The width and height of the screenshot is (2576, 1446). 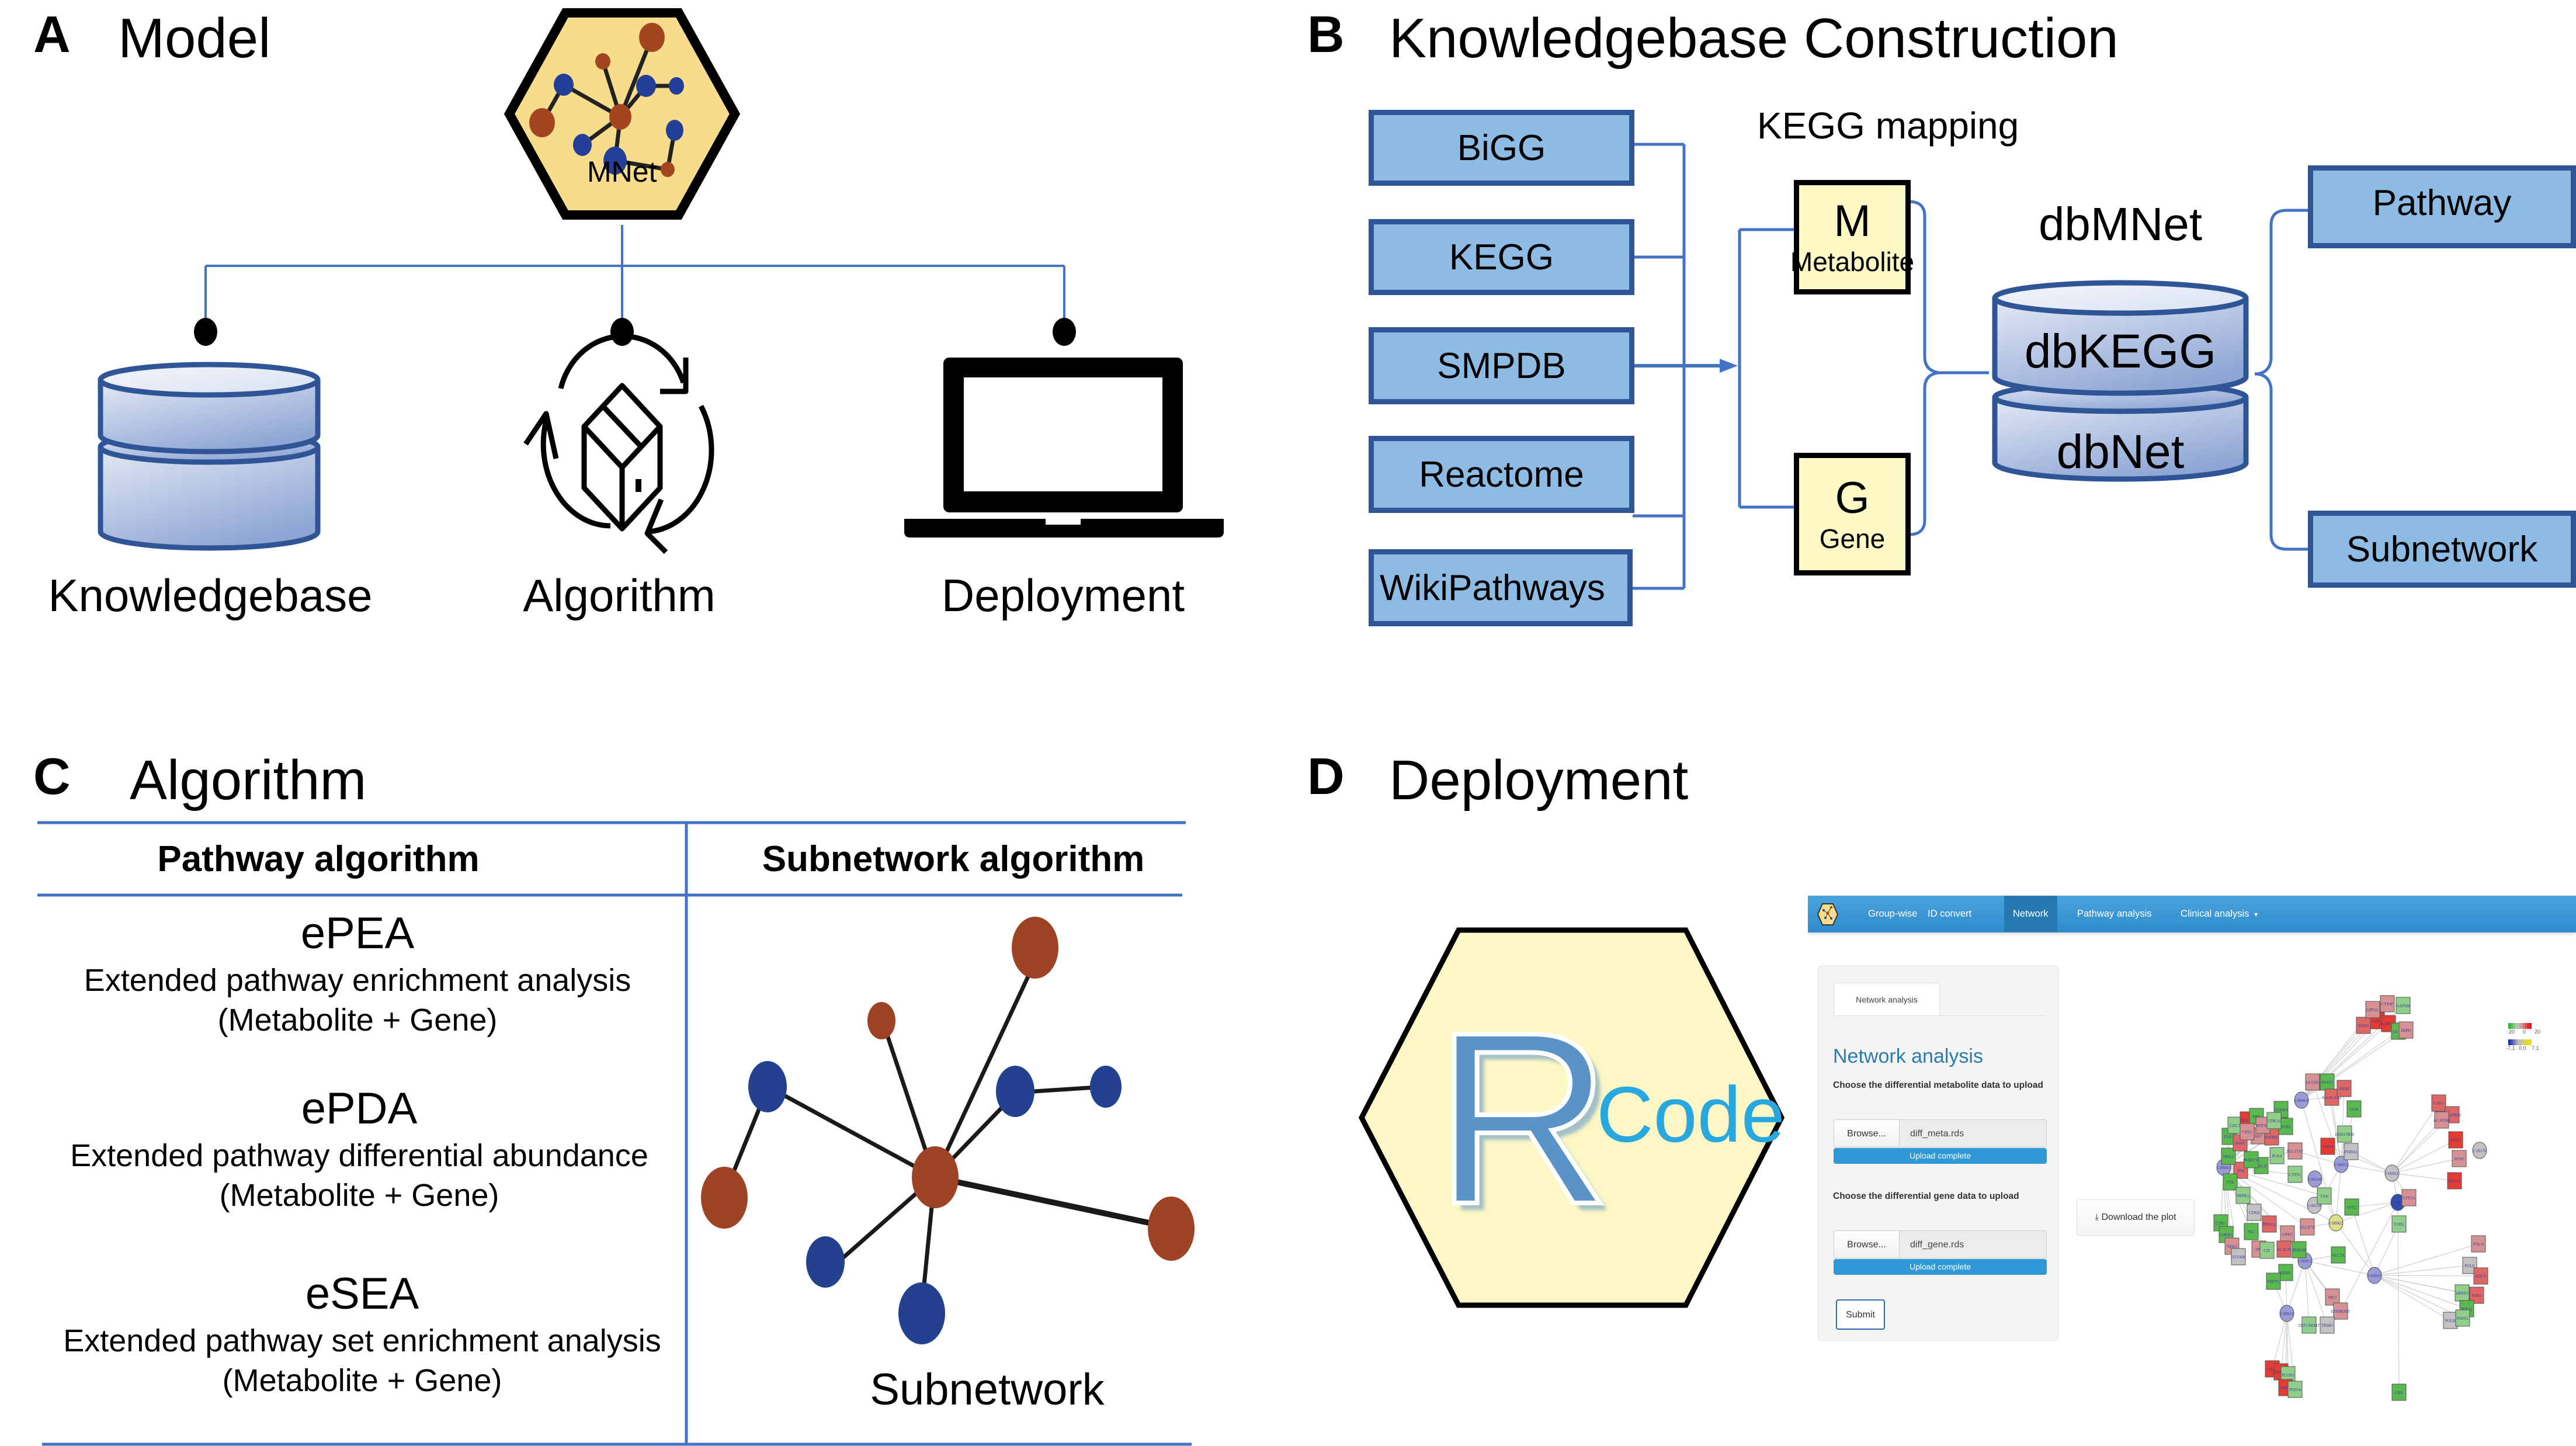 What do you see at coordinates (2336, 1223) in the screenshot?
I see `network-node-metabolite: C00062` at bounding box center [2336, 1223].